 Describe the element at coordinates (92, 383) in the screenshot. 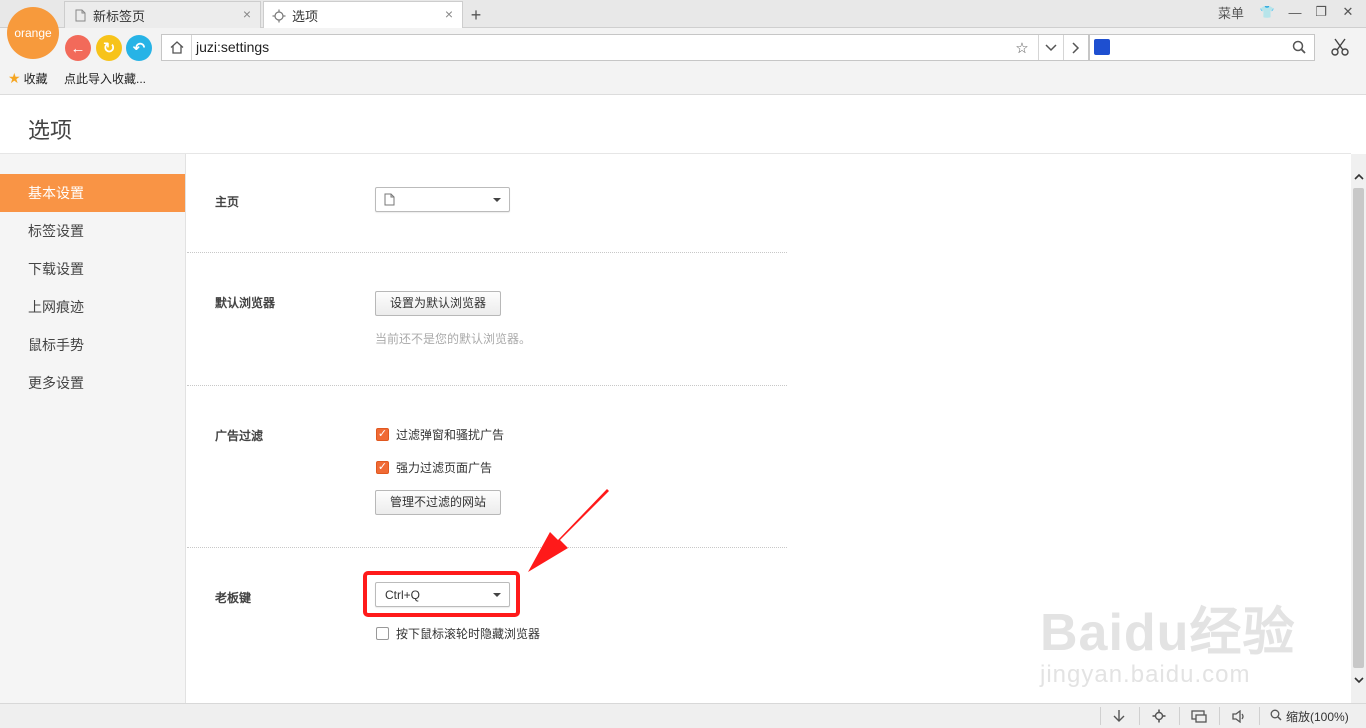

I see `sidebar-item-more: 更多设置` at that location.